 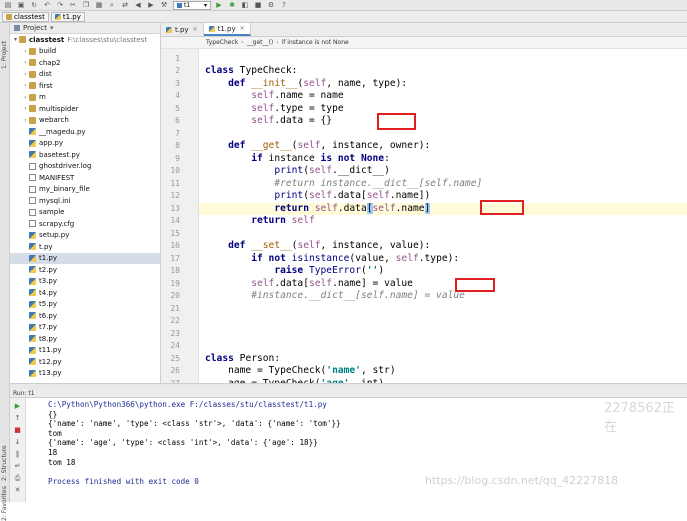 What do you see at coordinates (67, 16) in the screenshot?
I see `nav-crumb-file: t1.py` at bounding box center [67, 16].